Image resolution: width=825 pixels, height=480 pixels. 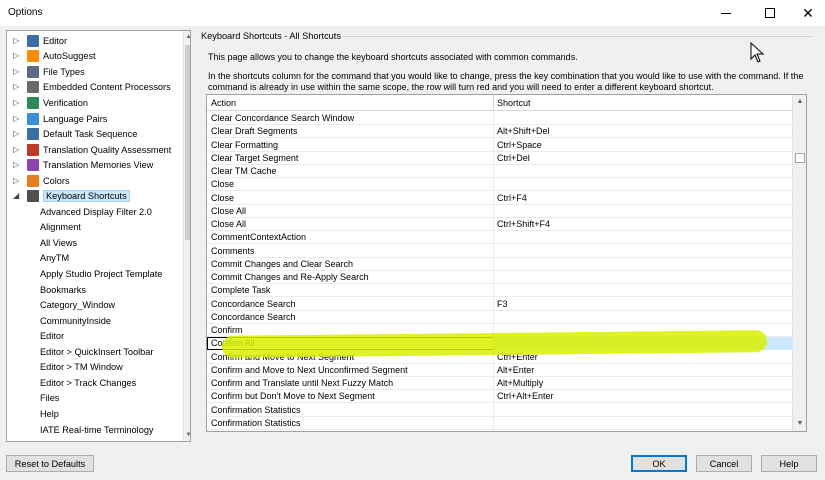 I want to click on shortcut-cell: Ctrl+Del, so click(x=513, y=158).